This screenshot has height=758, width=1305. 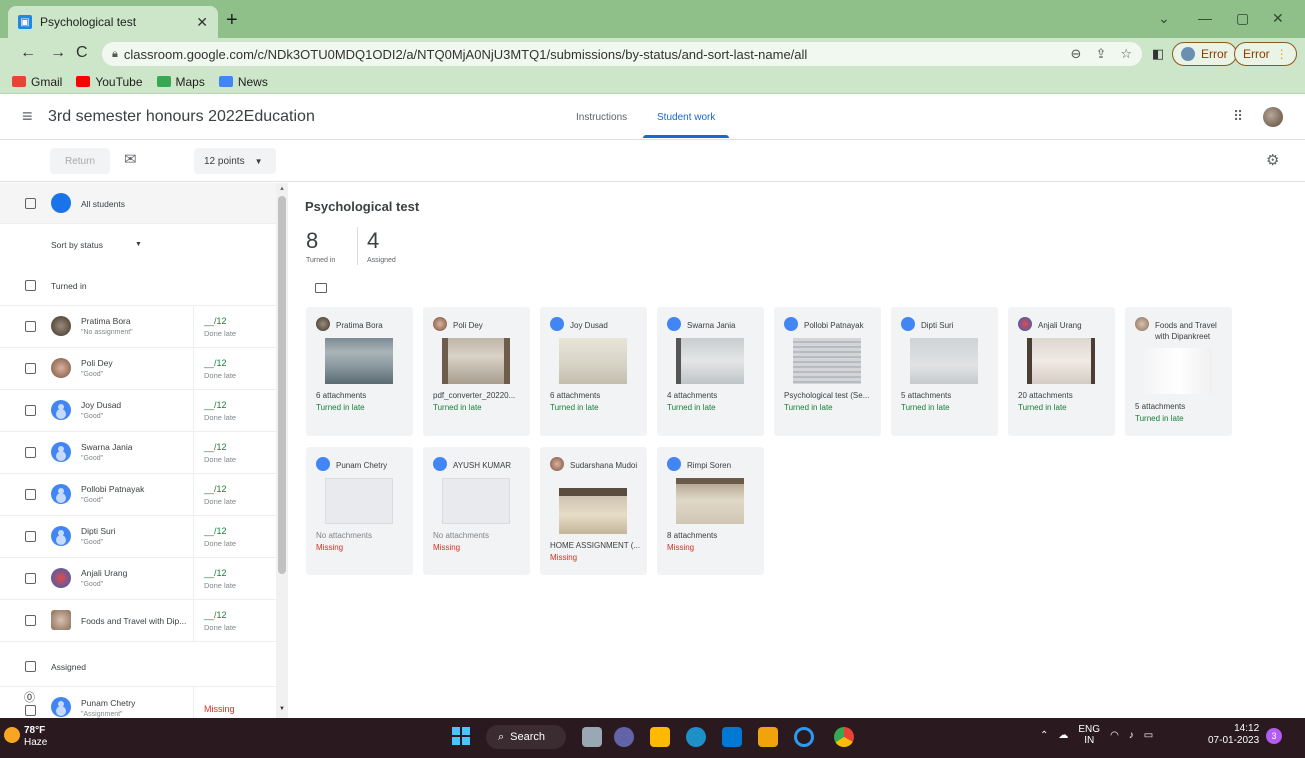 What do you see at coordinates (12, 735) in the screenshot?
I see `weather-icon` at bounding box center [12, 735].